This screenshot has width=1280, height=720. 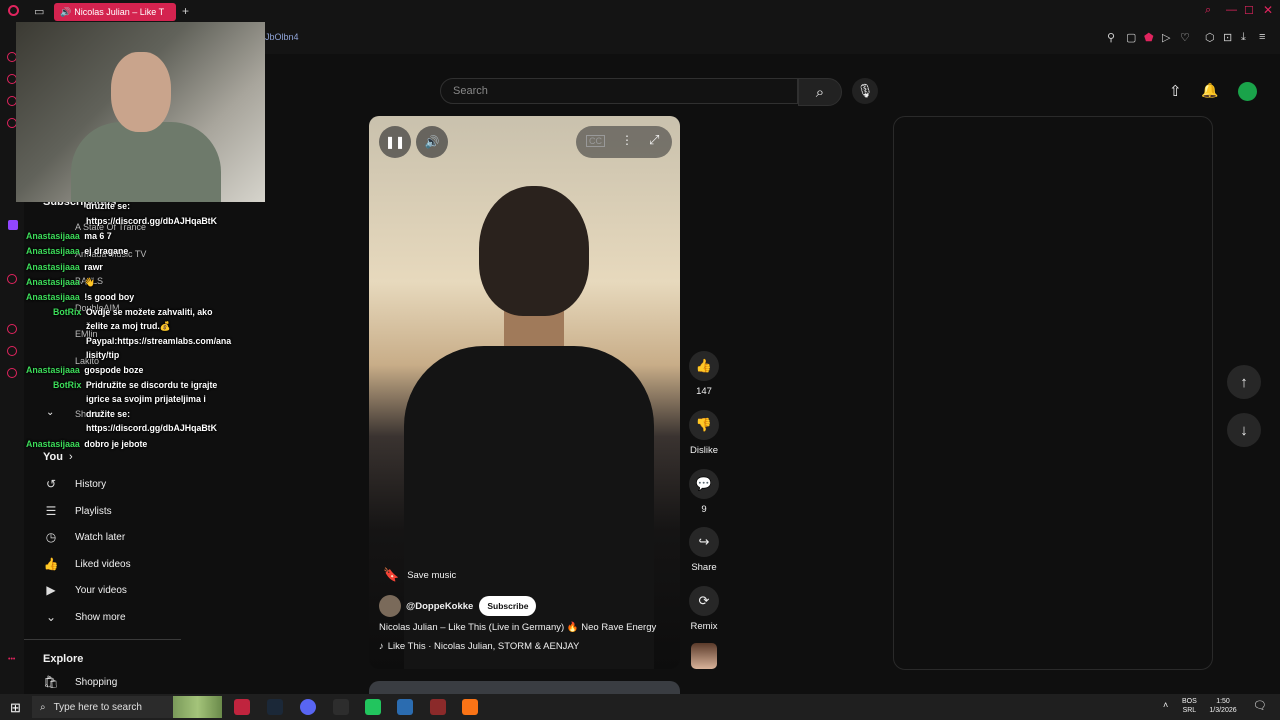 I want to click on streamer-body, so click(x=146, y=162).